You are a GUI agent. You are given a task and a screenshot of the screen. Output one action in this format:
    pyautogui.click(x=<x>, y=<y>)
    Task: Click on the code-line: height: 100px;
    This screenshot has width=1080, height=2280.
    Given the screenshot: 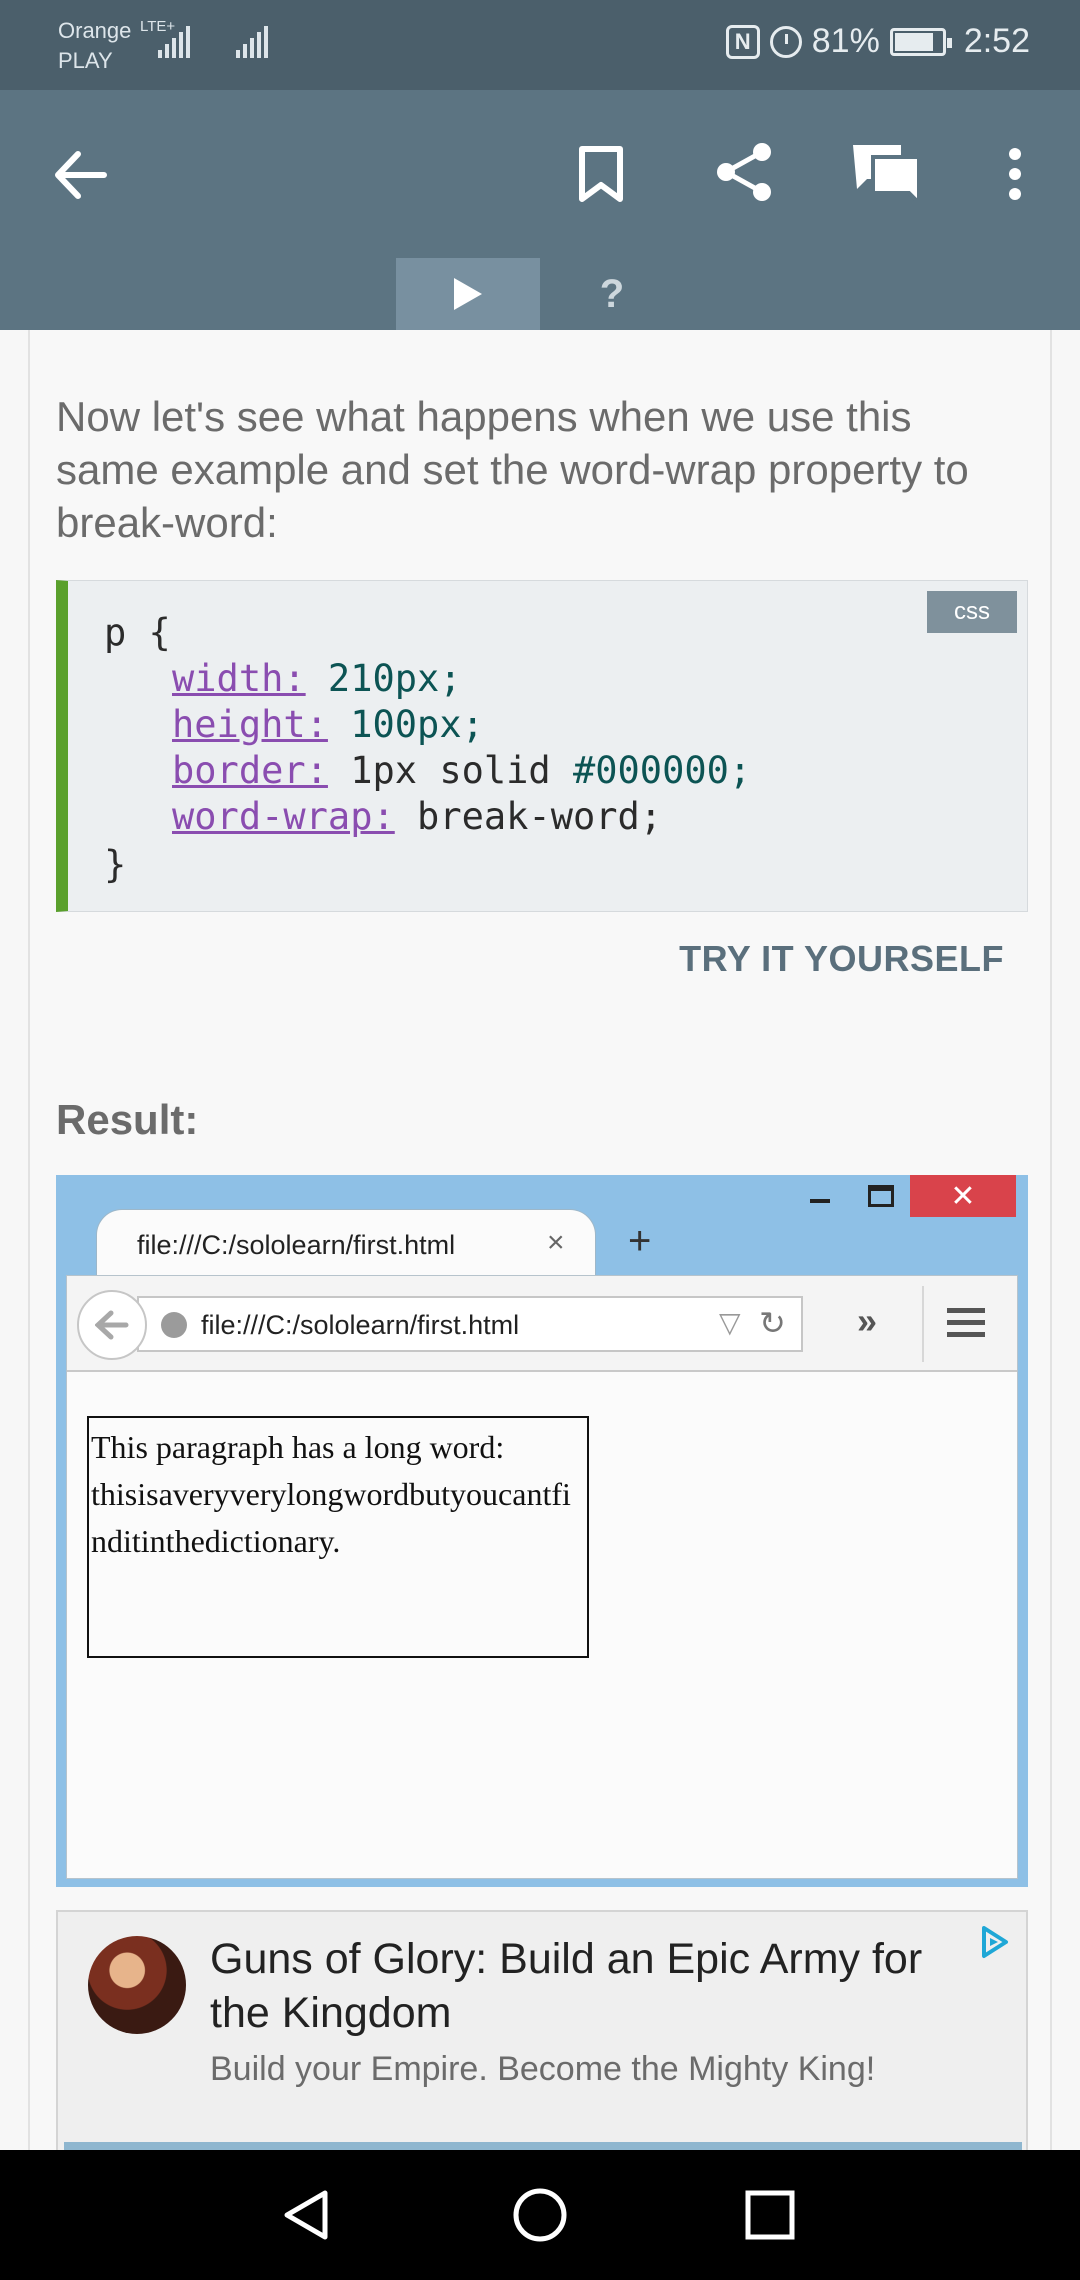 What is the action you would take?
    pyautogui.click(x=328, y=724)
    